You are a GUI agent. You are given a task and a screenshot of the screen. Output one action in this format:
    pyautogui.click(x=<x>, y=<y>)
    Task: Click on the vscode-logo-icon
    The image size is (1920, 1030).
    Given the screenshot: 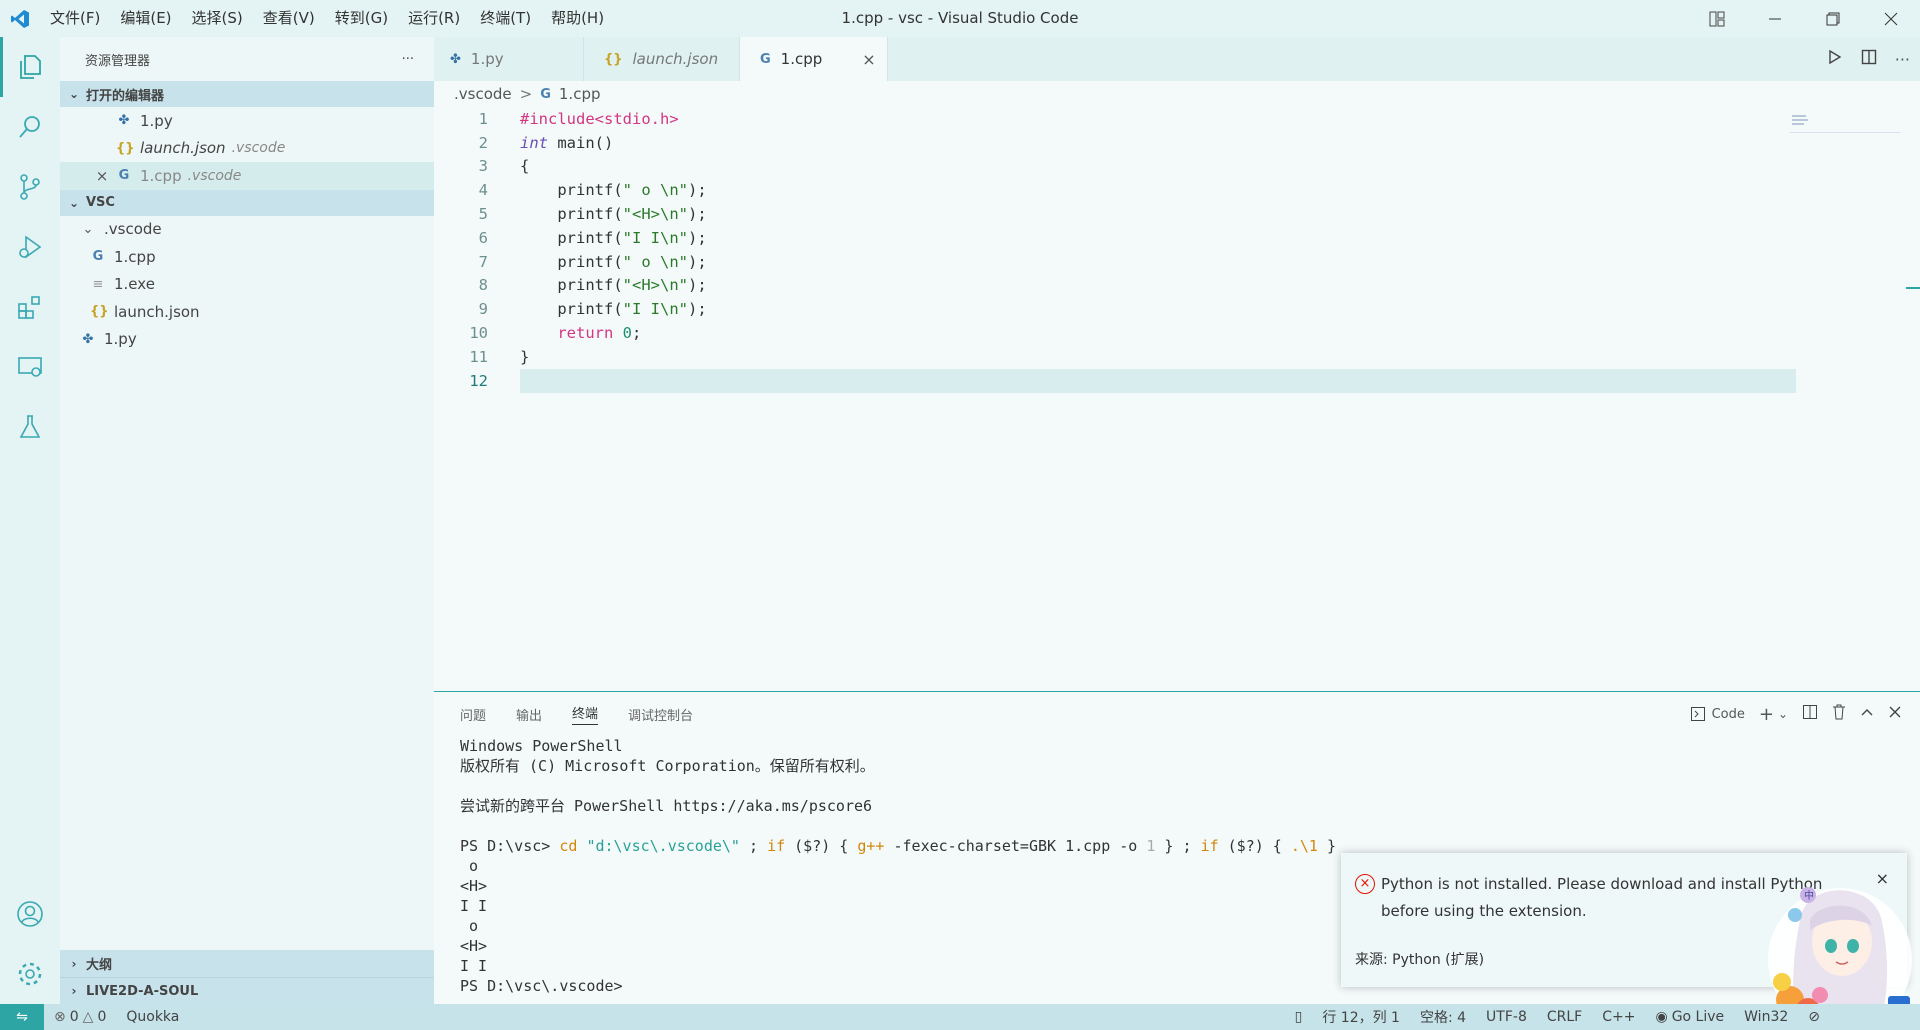 What is the action you would take?
    pyautogui.click(x=20, y=18)
    